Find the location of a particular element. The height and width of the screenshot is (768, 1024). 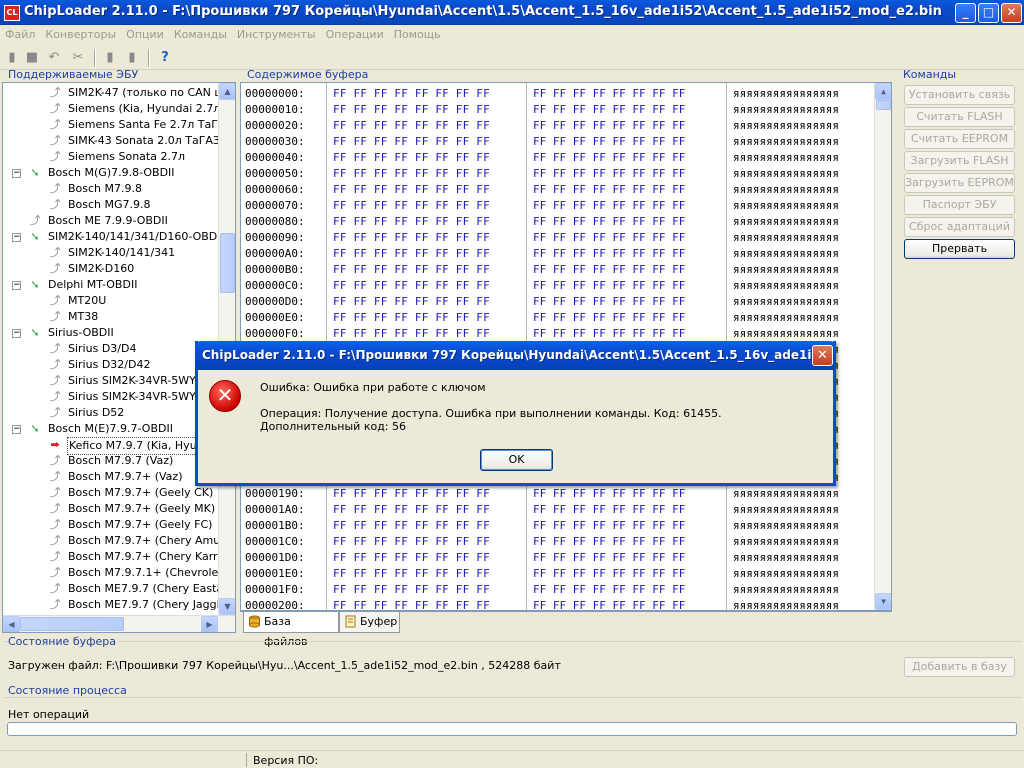

tree-item: ⤴ Bosch M7.9.7 (Vaz) is located at coordinates (111, 461).